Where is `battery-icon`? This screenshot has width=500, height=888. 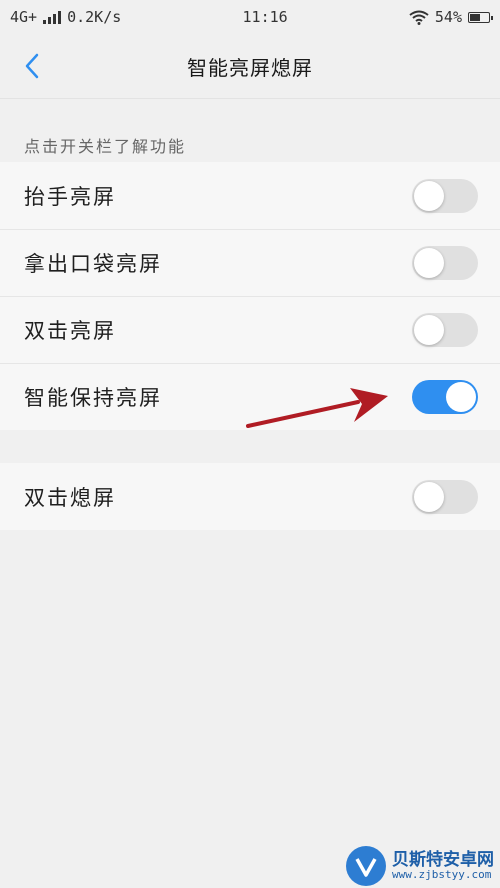 battery-icon is located at coordinates (480, 17).